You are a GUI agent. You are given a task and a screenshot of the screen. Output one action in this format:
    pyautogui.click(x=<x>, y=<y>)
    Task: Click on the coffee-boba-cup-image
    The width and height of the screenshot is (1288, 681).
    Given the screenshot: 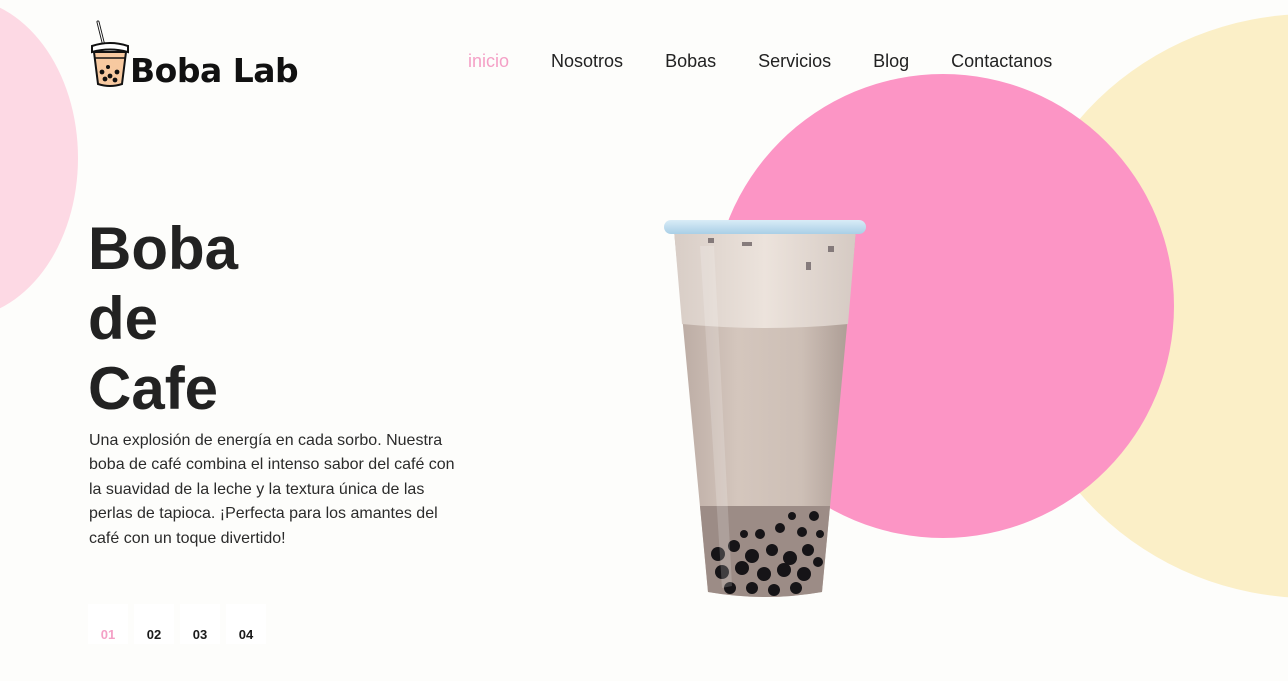 What is the action you would take?
    pyautogui.click(x=765, y=408)
    